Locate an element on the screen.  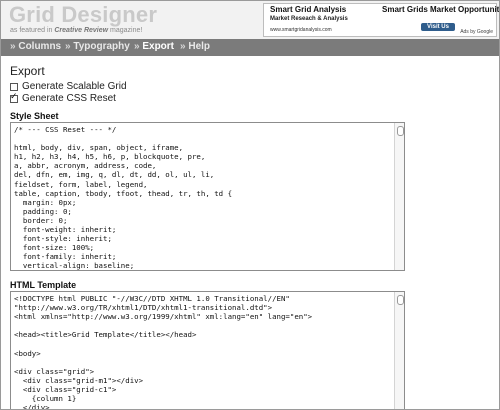
nav-columns-label: Columns is located at coordinates (40, 46).